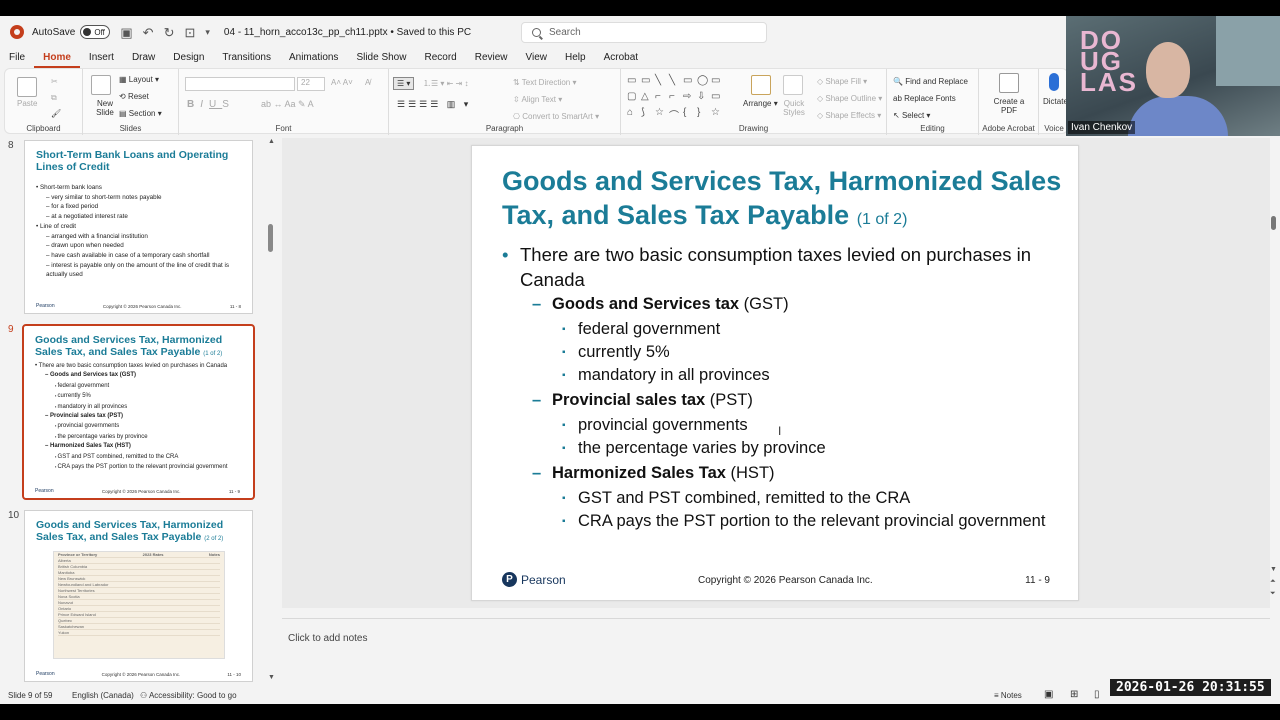  What do you see at coordinates (1037, 580) in the screenshot?
I see `slide-page-number: 11 - 9` at bounding box center [1037, 580].